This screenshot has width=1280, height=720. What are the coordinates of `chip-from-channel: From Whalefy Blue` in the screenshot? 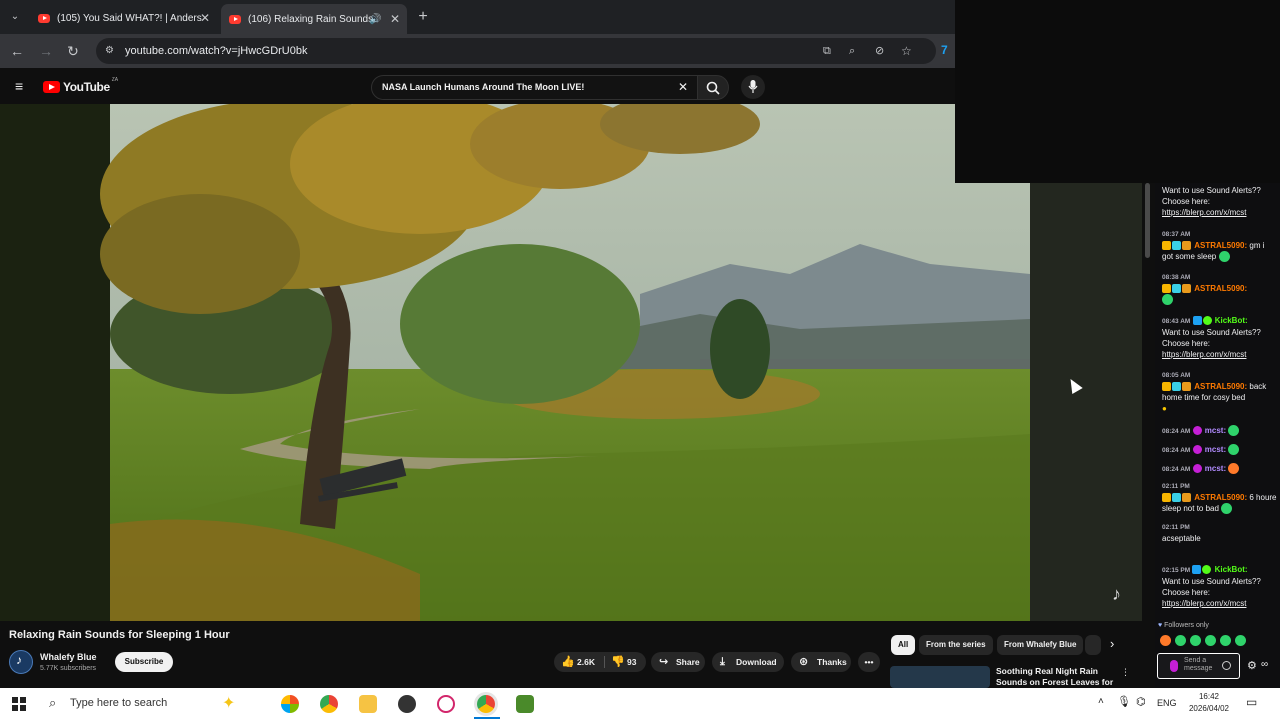 It's located at (1040, 645).